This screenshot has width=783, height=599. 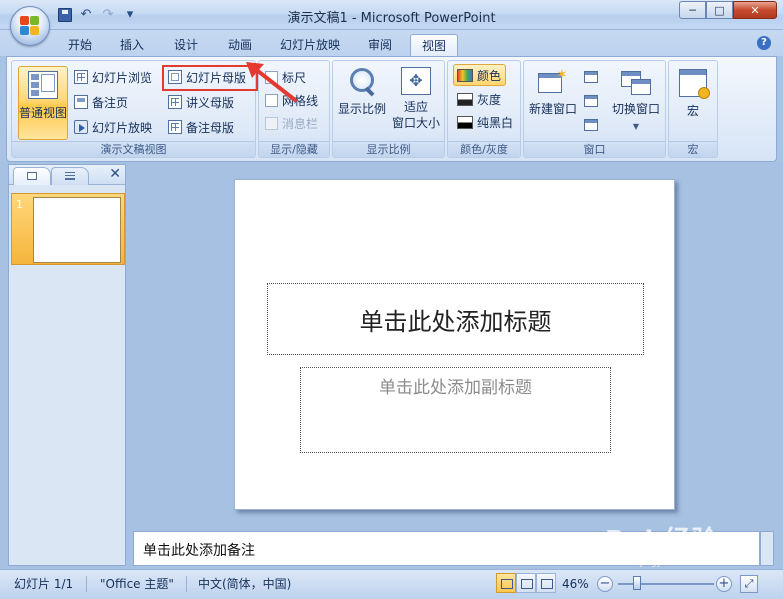 I want to click on watermark-logo: Bai 经验, so click(x=662, y=541).